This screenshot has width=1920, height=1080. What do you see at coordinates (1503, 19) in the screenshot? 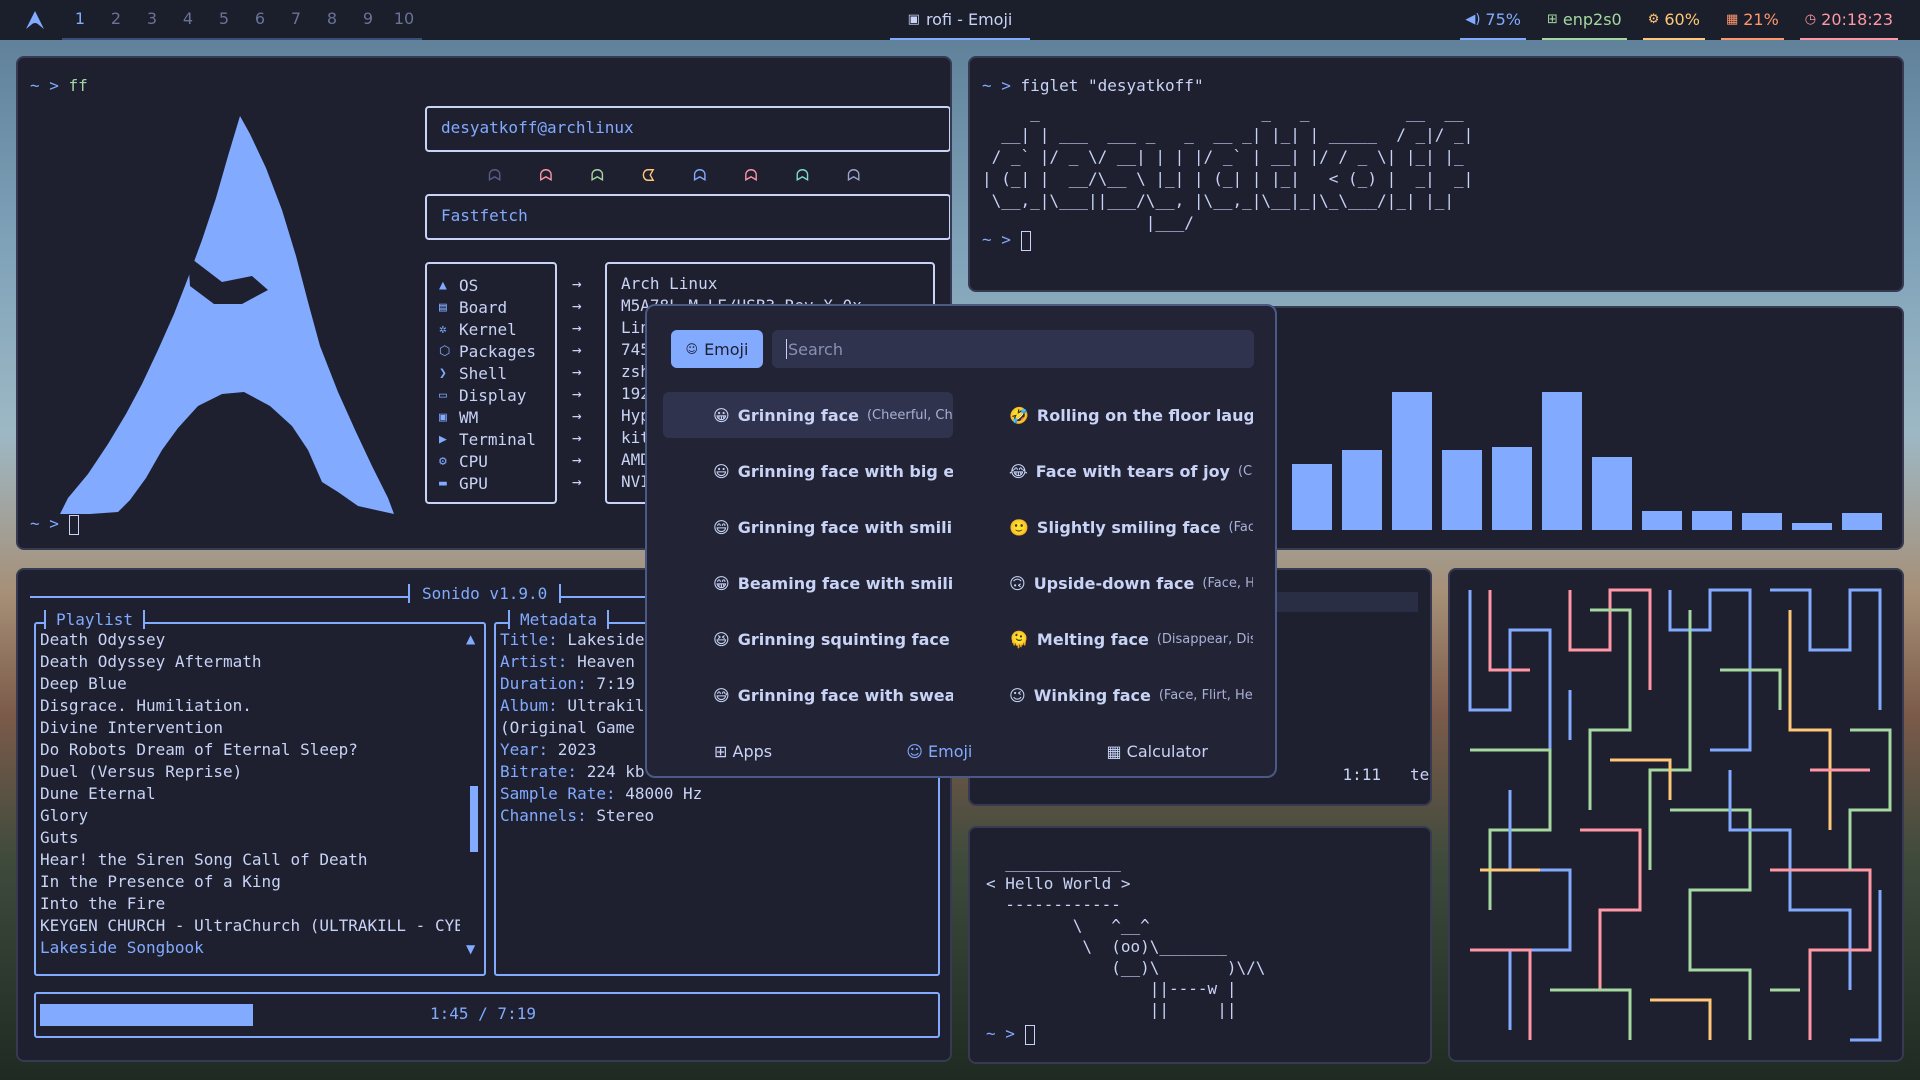
I see `volume-value: 75%` at bounding box center [1503, 19].